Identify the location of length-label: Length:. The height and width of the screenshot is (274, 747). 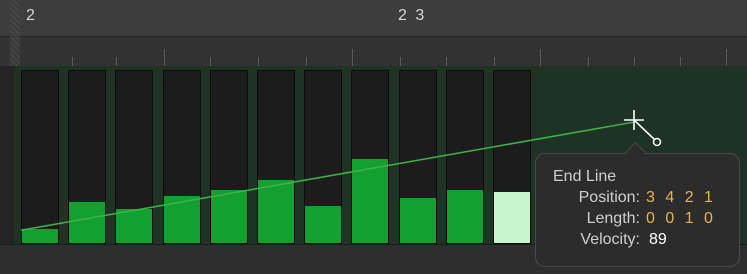
(613, 218).